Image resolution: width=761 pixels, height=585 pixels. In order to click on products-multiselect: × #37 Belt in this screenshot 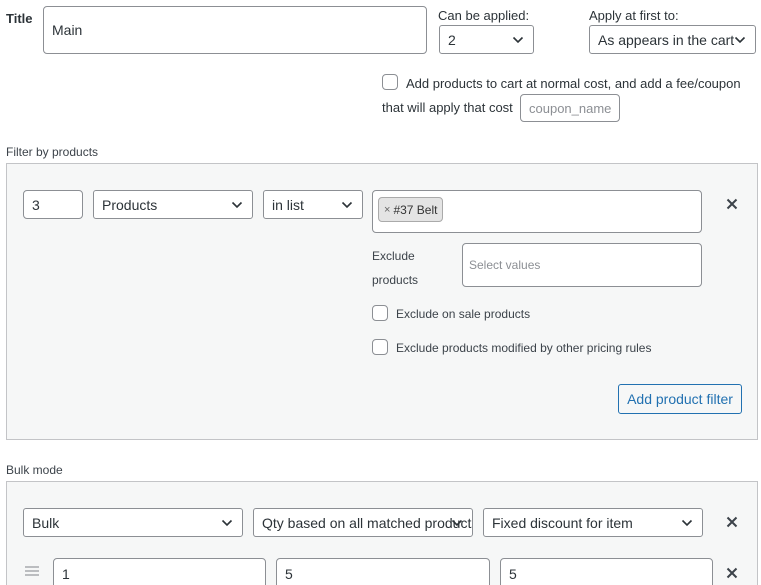, I will do `click(537, 211)`.